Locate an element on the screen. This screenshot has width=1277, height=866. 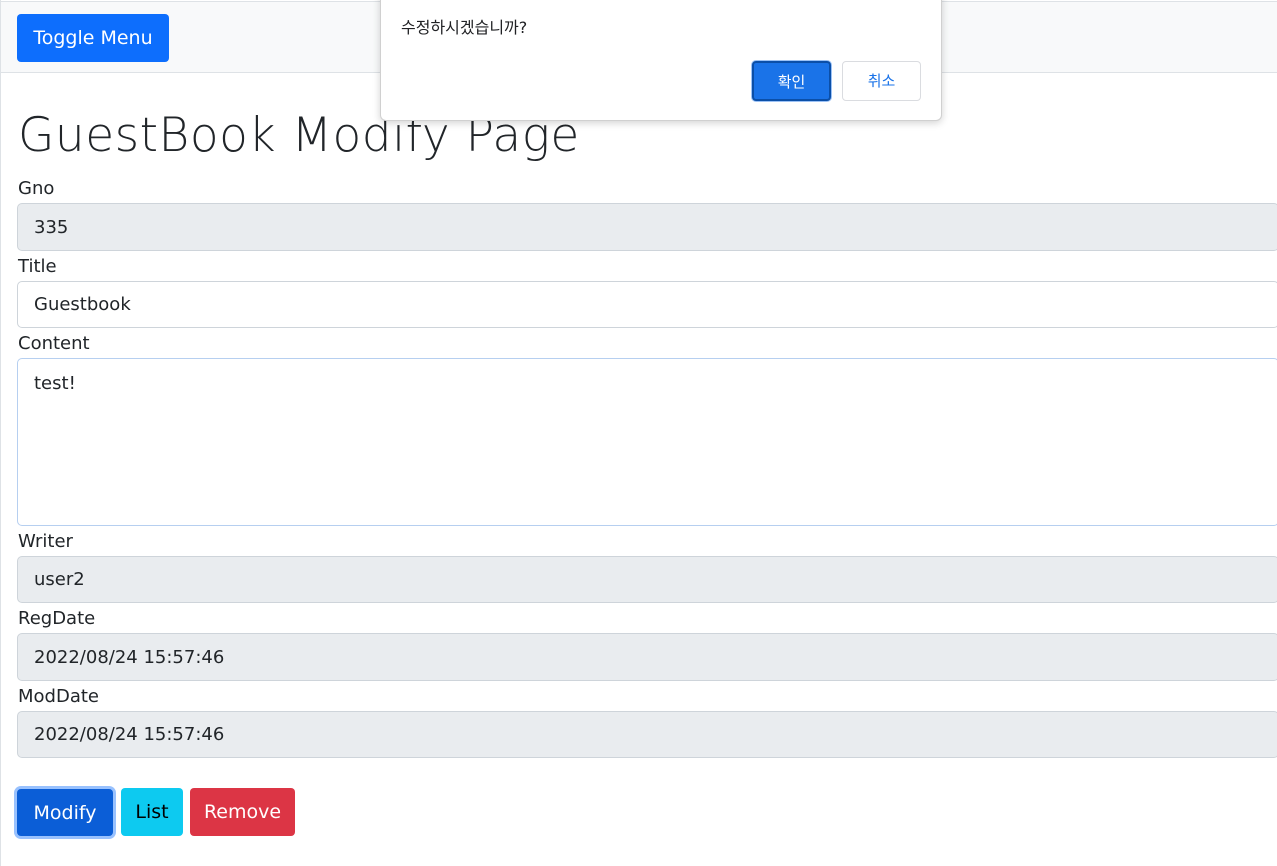
regdate-label: RegDate is located at coordinates (57, 618).